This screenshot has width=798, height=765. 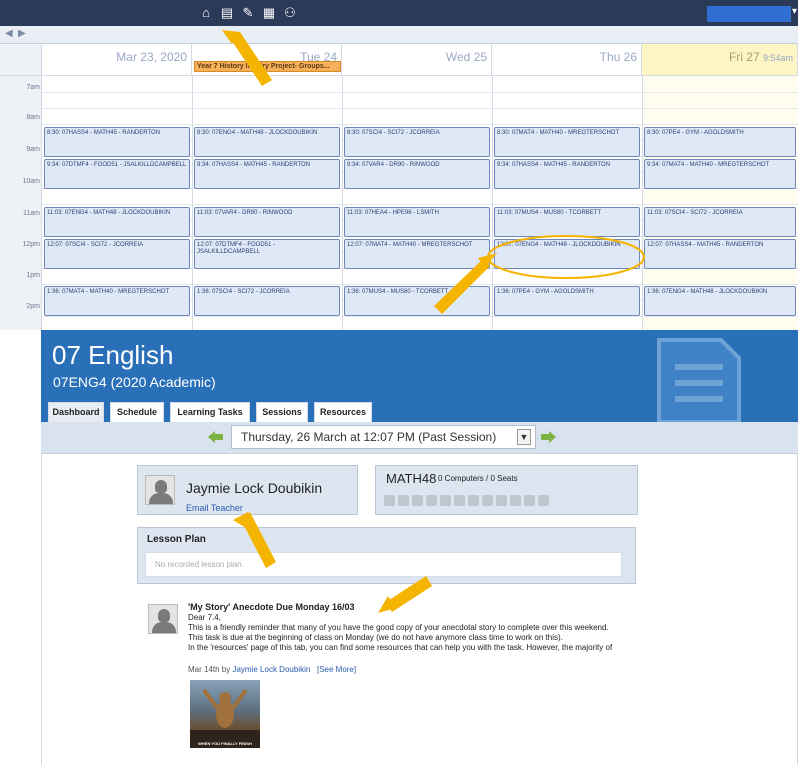 I want to click on post-author-link: Jaymie Lock Doubikin, so click(x=271, y=669).